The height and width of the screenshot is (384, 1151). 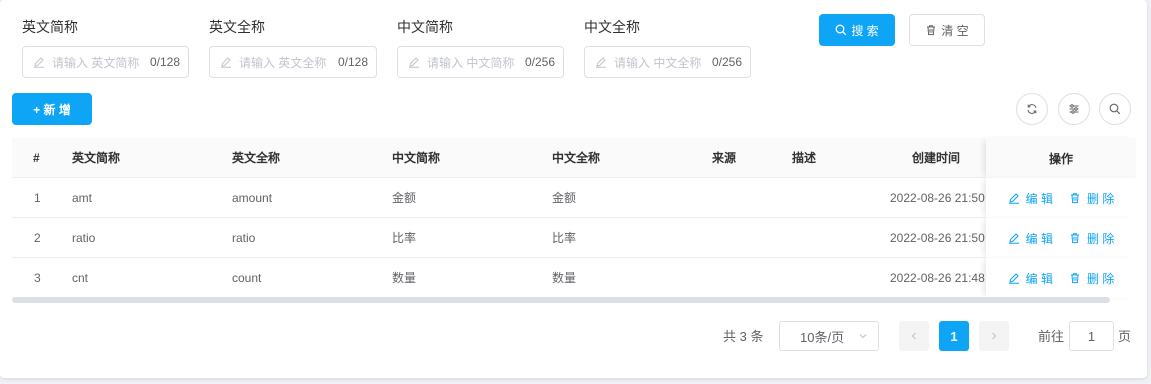 I want to click on current-page-label: 1, so click(x=954, y=336).